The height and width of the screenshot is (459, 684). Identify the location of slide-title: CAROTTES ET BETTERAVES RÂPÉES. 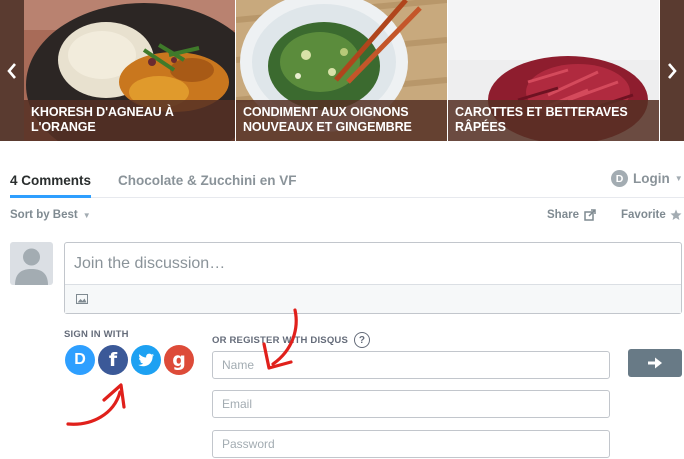
(541, 119).